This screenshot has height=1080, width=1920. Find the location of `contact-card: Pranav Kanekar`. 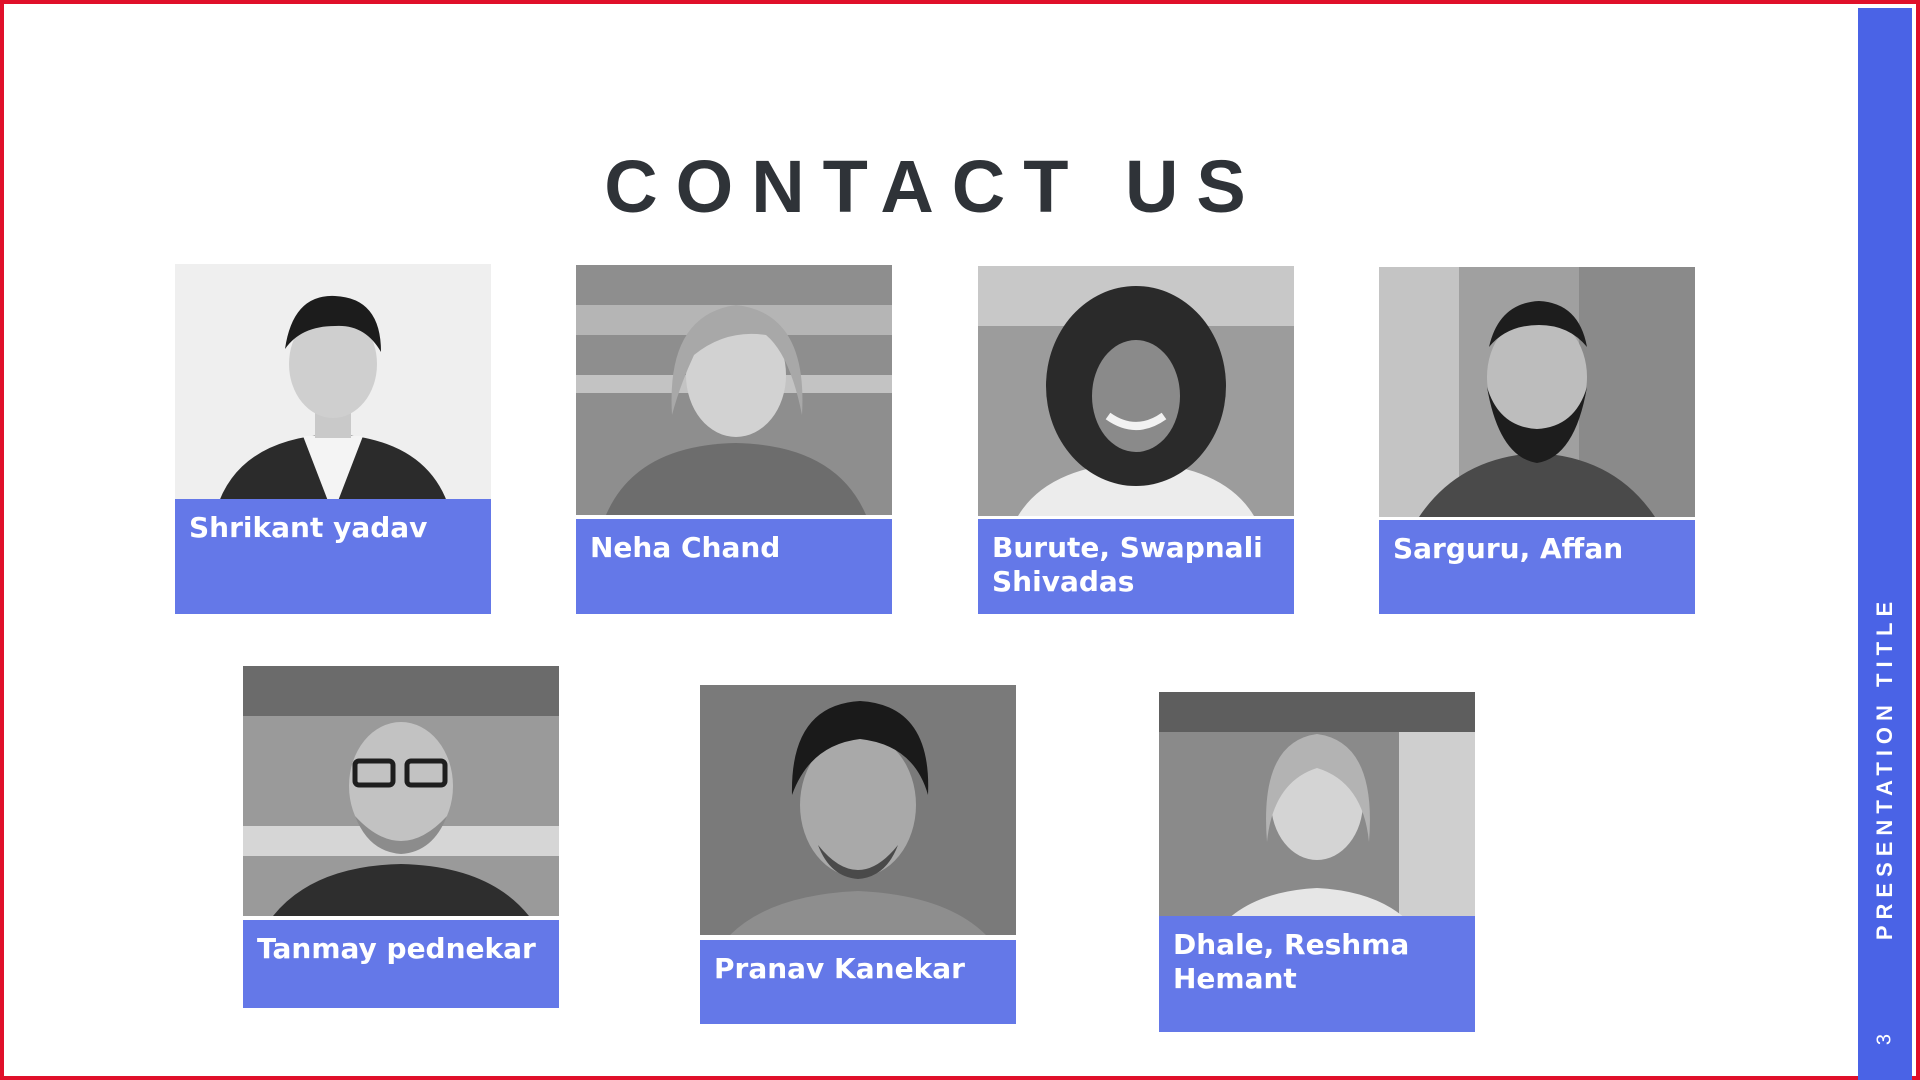

contact-card: Pranav Kanekar is located at coordinates (858, 854).